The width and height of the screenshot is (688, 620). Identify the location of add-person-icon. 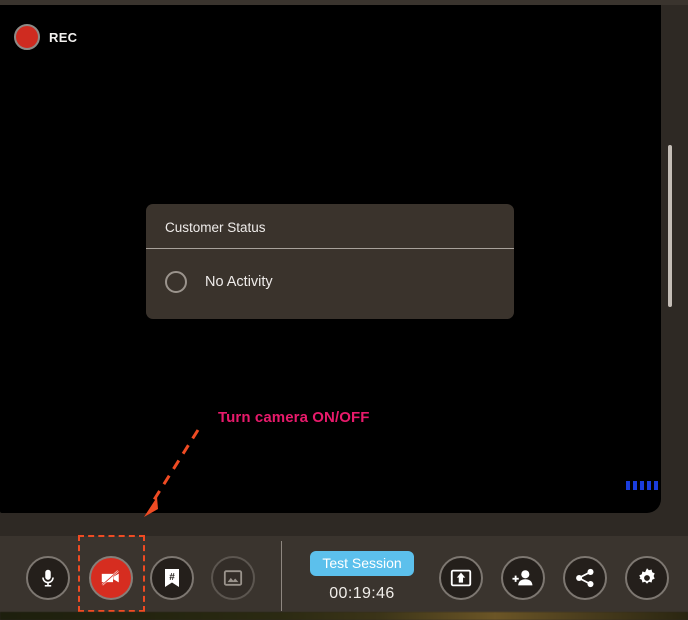
(522, 578).